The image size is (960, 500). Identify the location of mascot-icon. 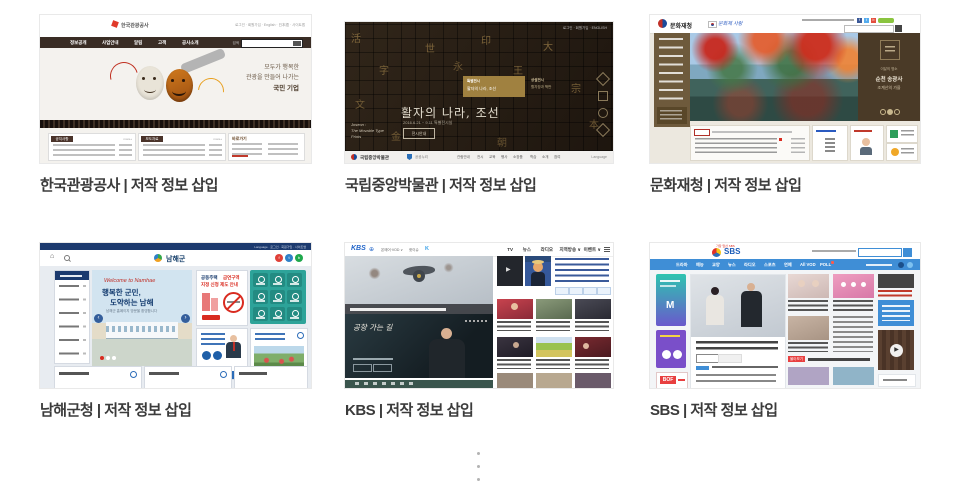
(895, 152).